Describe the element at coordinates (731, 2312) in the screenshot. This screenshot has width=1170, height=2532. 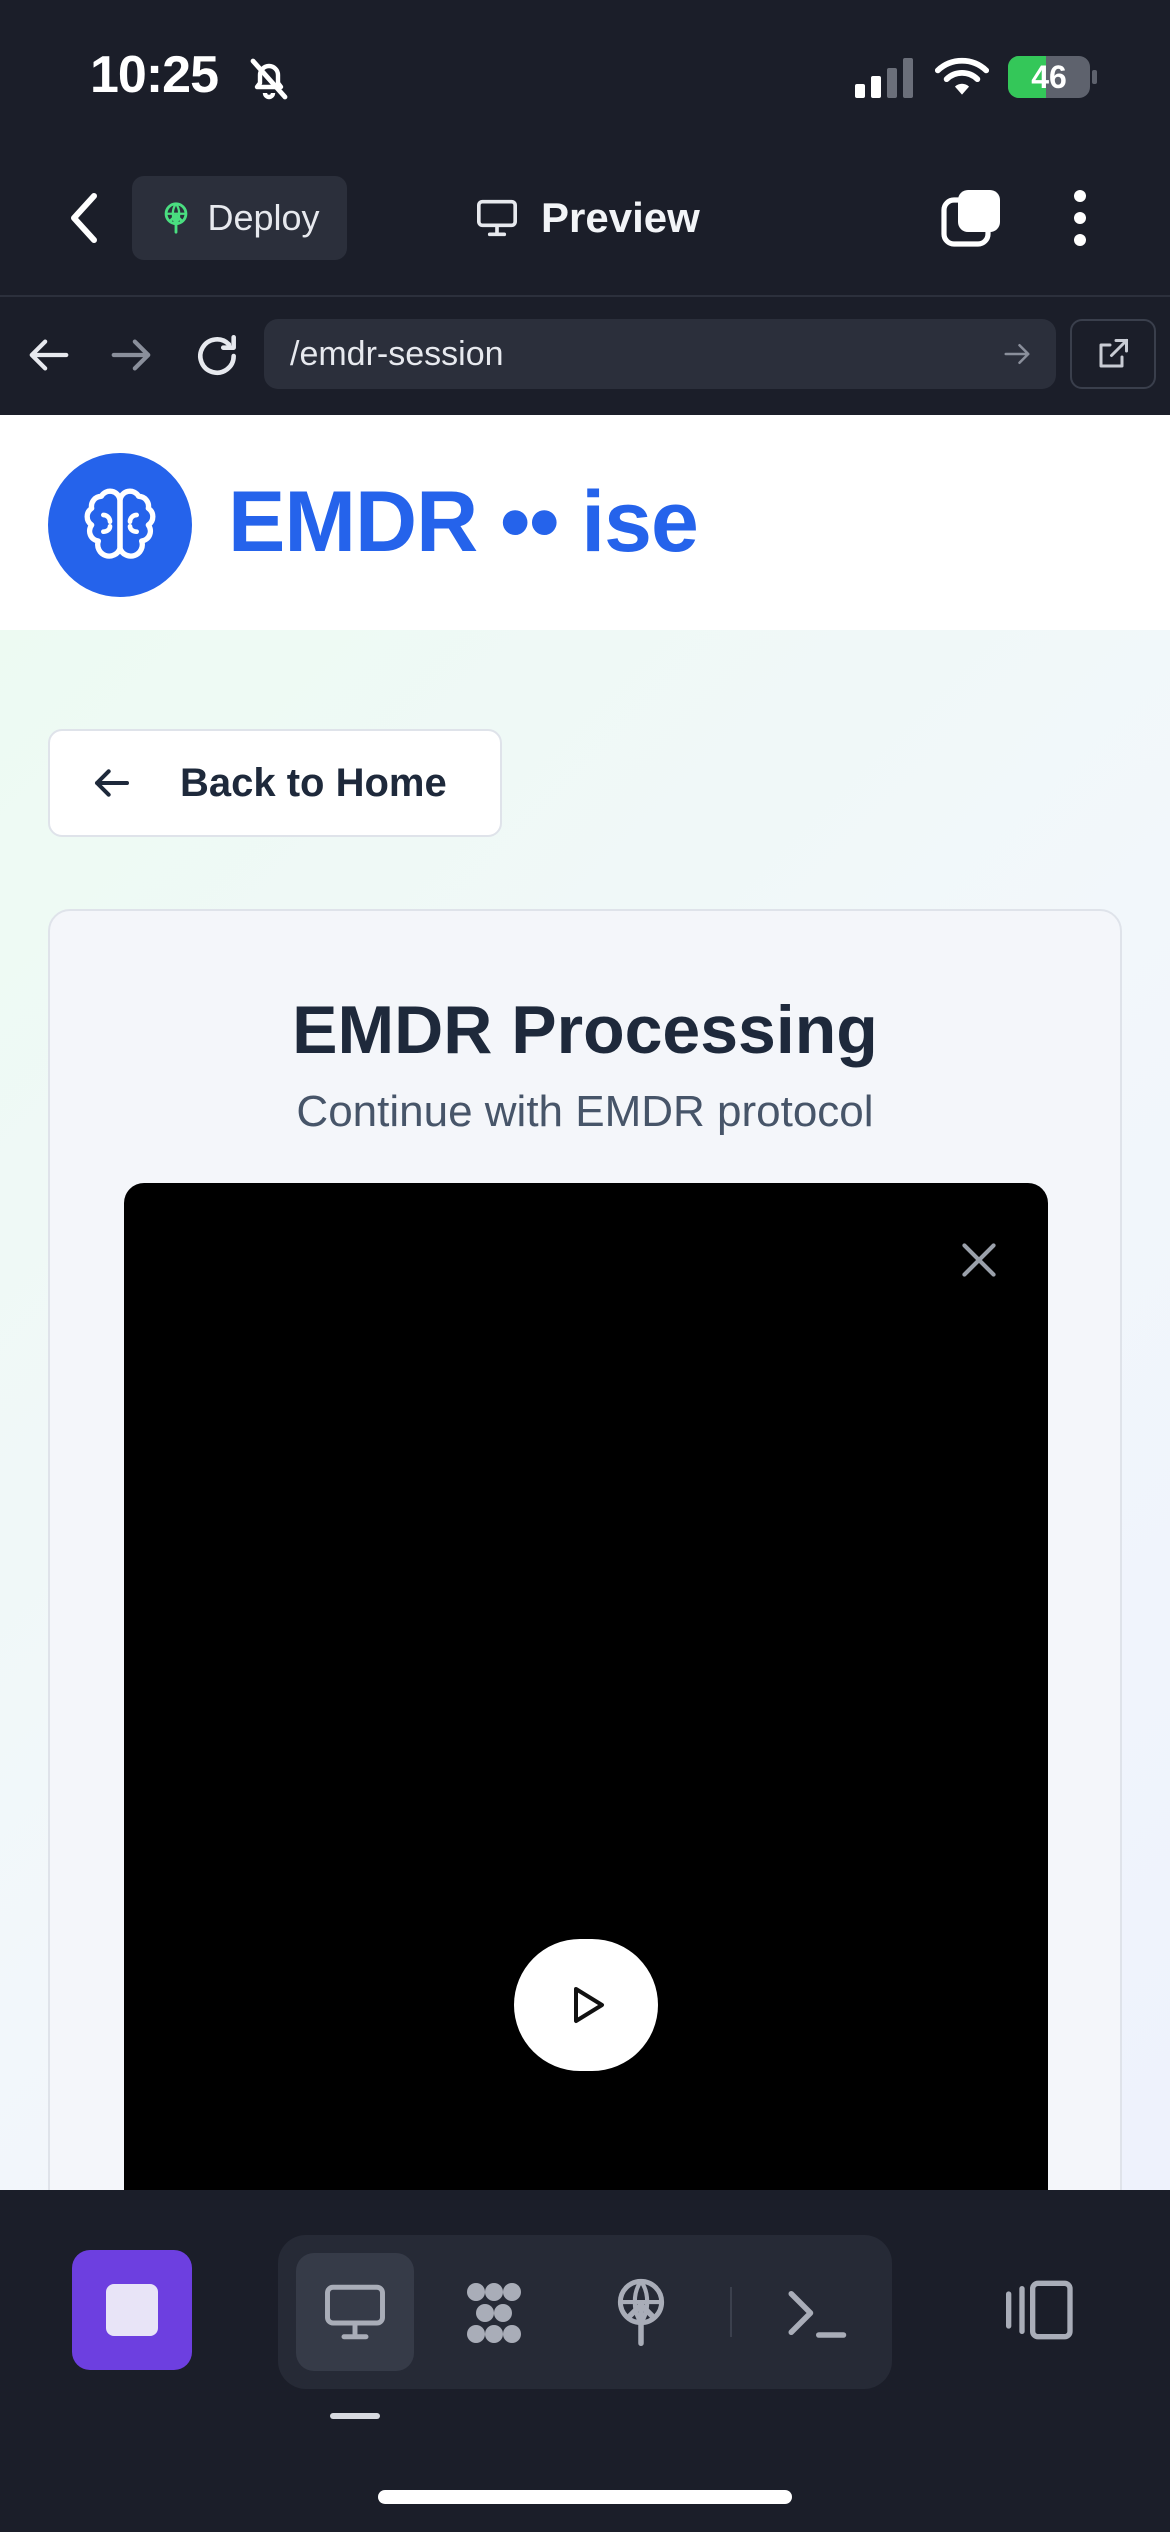
I see `divider` at that location.